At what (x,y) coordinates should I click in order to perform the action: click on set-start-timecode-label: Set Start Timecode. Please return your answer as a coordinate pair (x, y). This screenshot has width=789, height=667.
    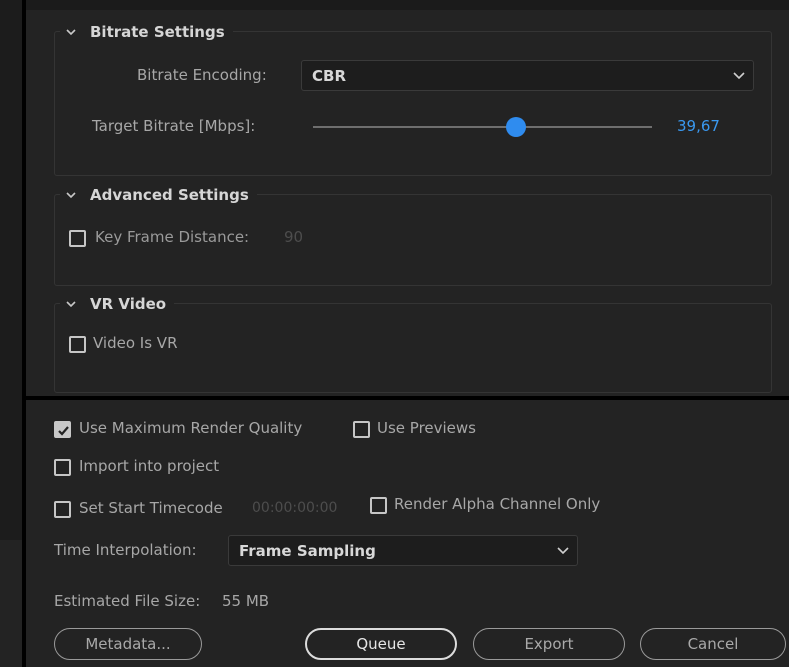
    Looking at the image, I should click on (151, 508).